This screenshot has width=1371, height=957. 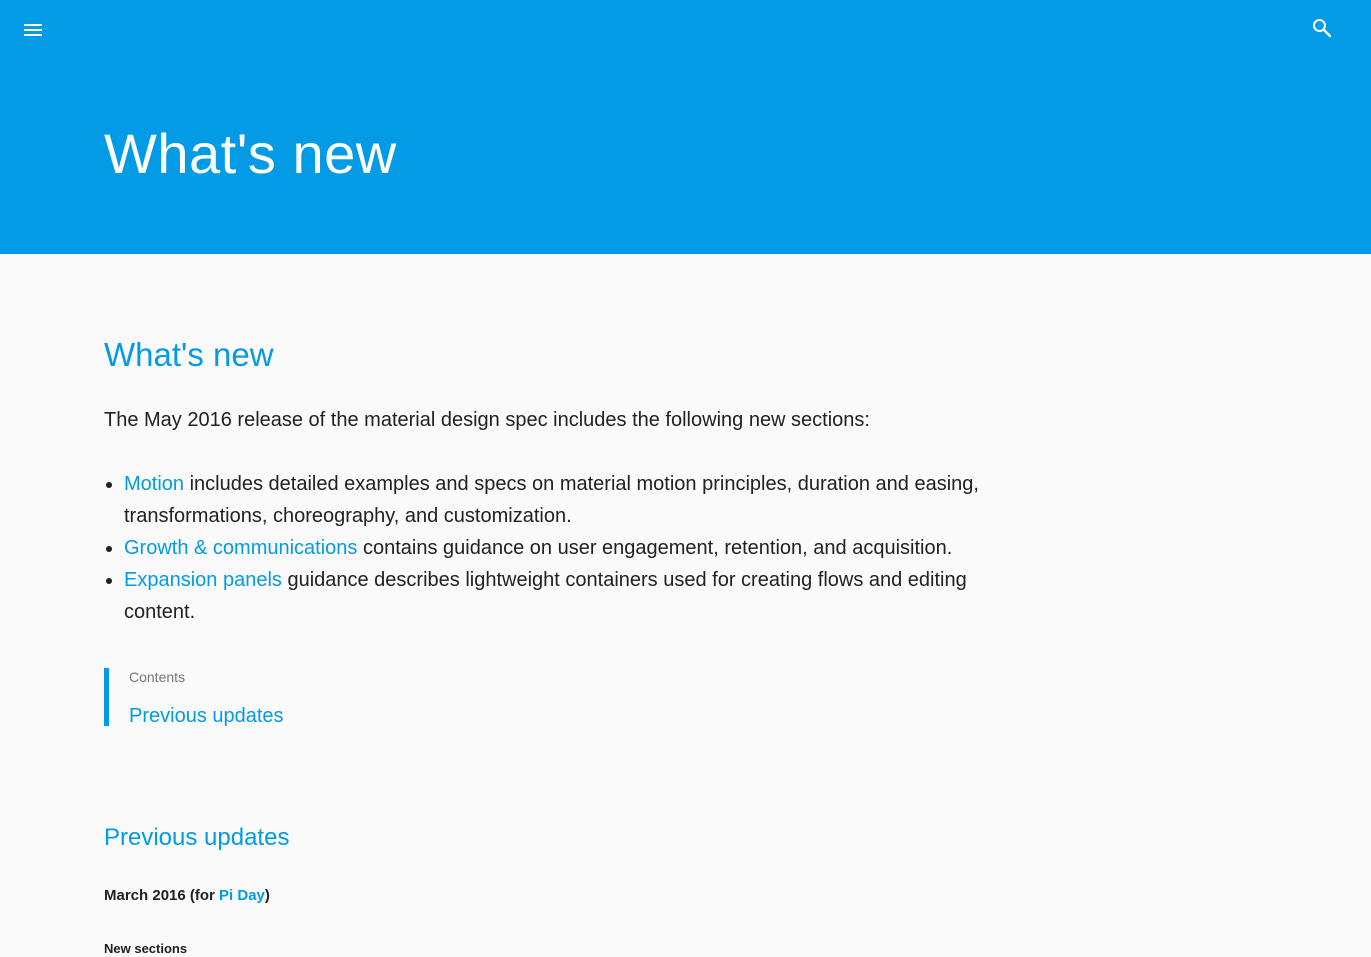 What do you see at coordinates (250, 153) in the screenshot?
I see `page-title: What's new` at bounding box center [250, 153].